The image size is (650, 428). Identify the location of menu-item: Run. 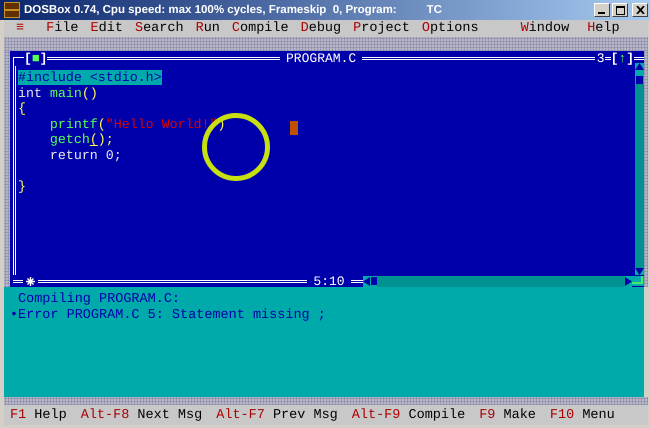
(208, 28).